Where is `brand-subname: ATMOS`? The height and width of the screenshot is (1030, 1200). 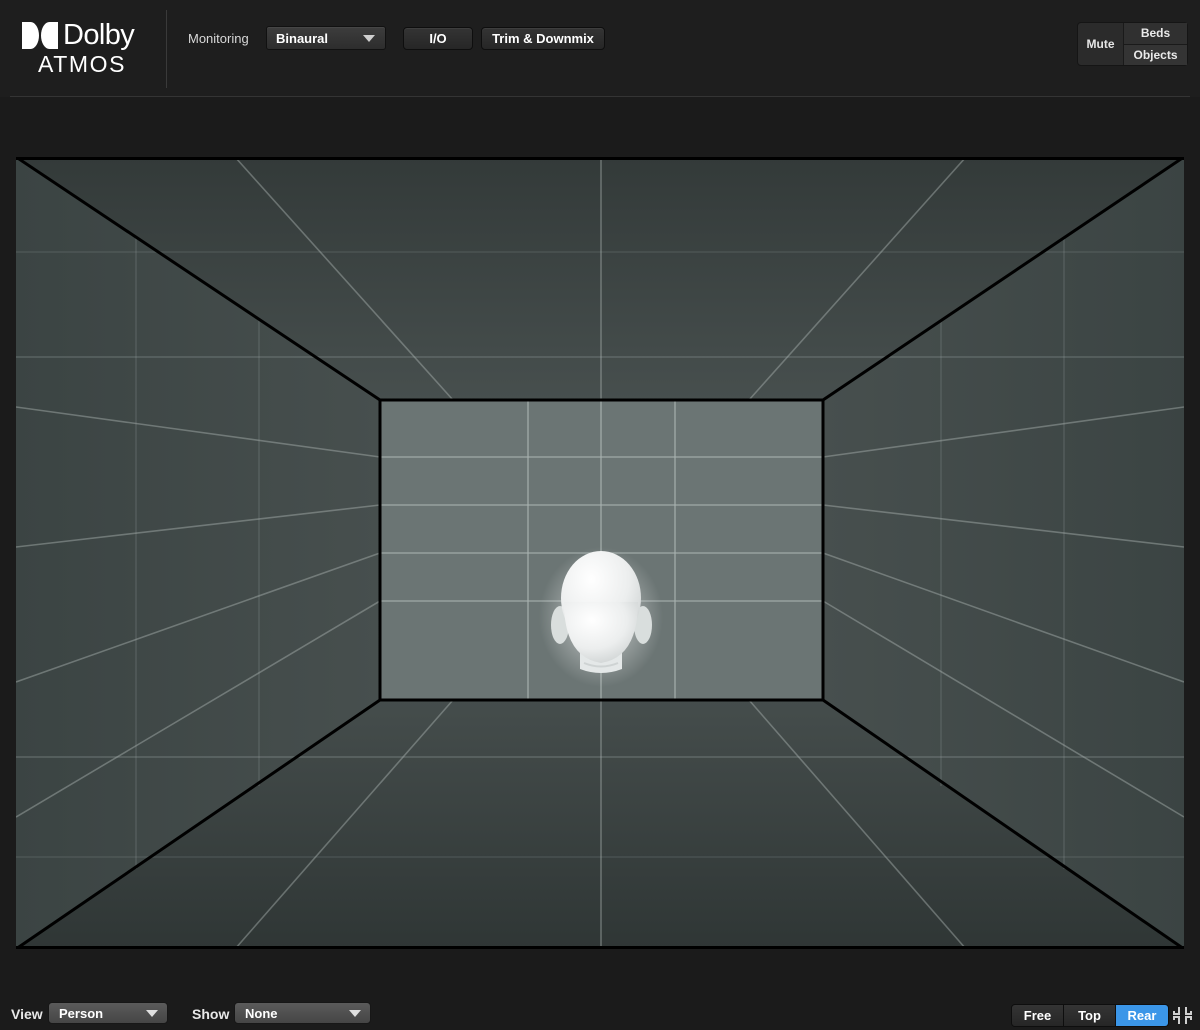
brand-subname: ATMOS is located at coordinates (82, 64).